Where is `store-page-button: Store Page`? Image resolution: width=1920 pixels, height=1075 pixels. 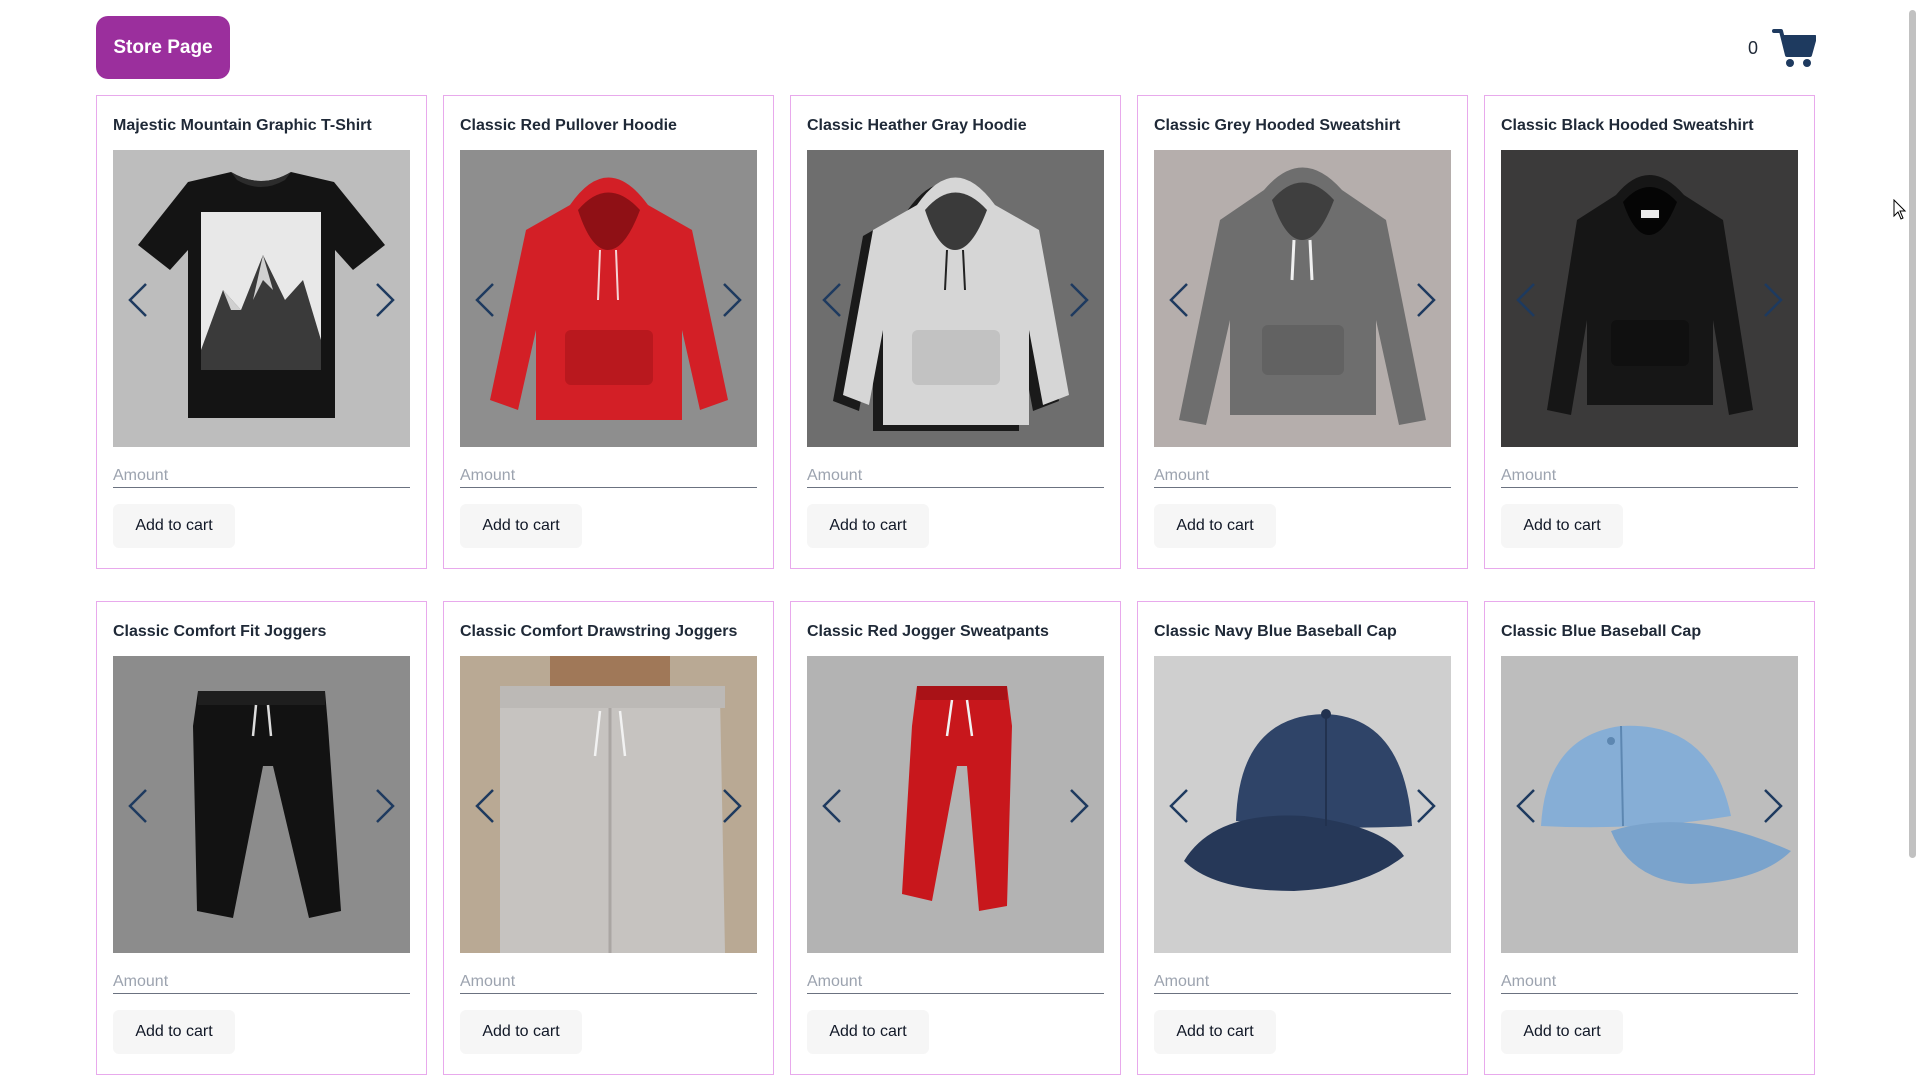
store-page-button: Store Page is located at coordinates (163, 47).